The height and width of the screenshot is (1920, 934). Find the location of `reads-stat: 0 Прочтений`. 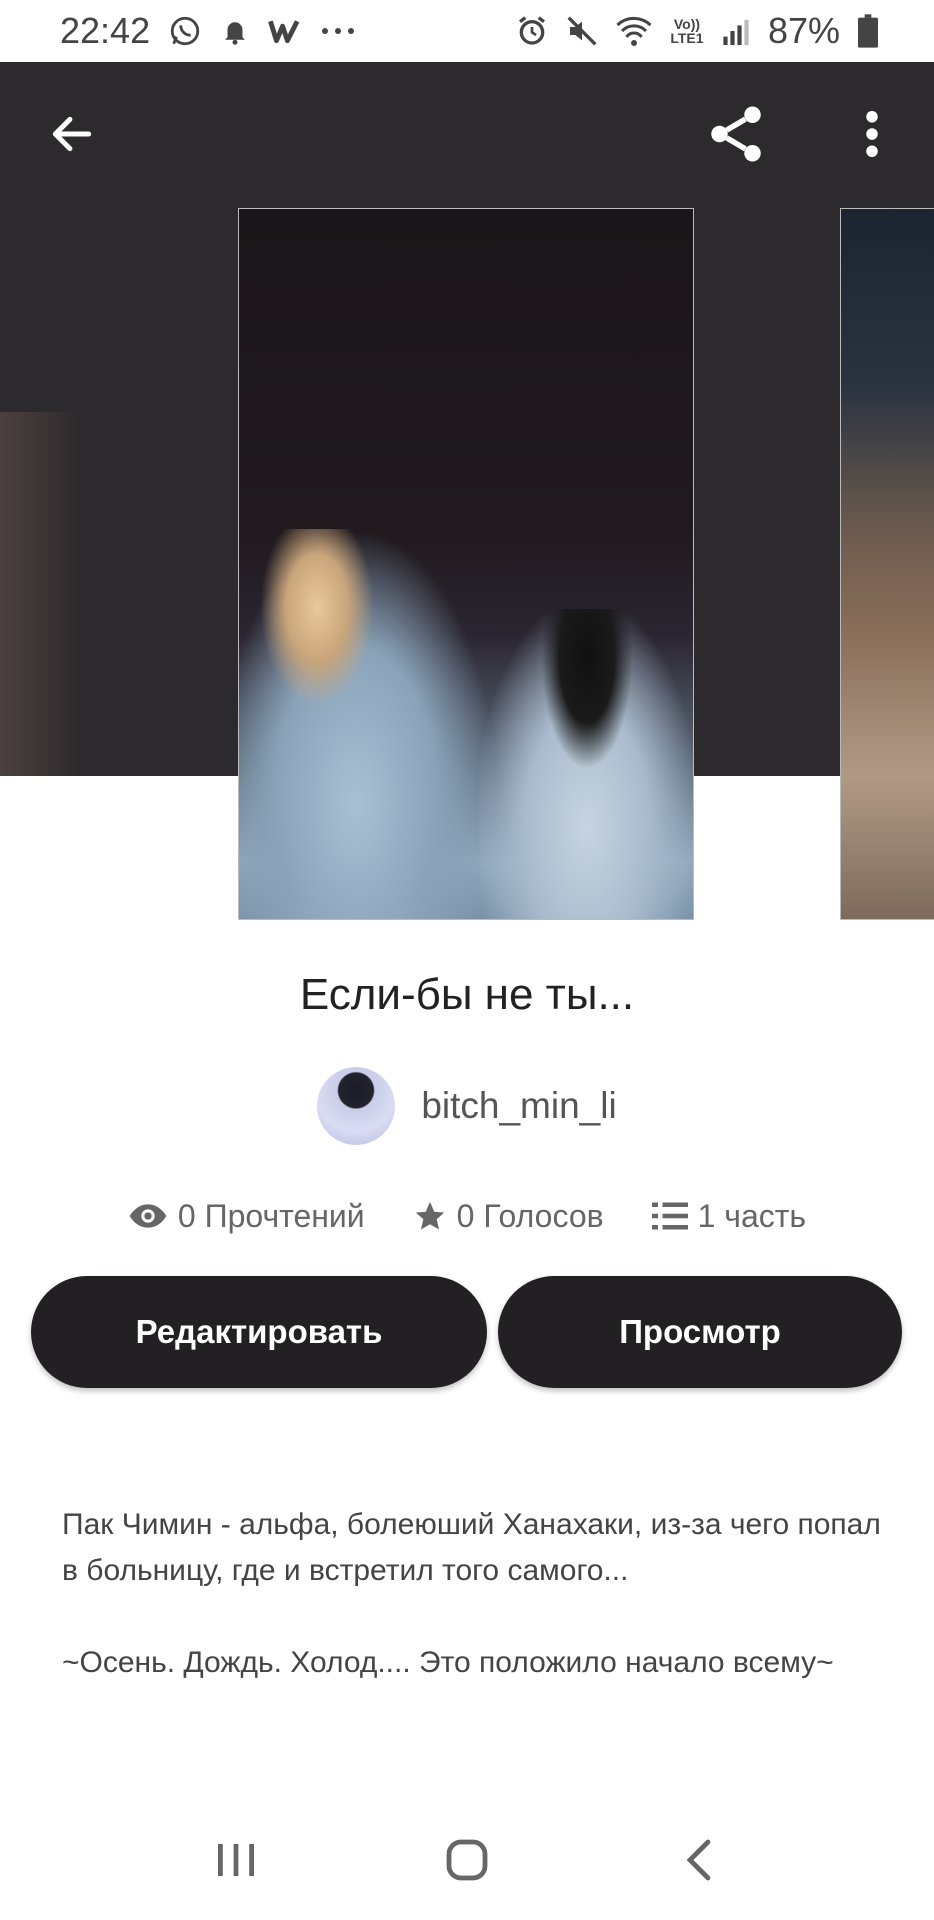

reads-stat: 0 Прочтений is located at coordinates (246, 1216).